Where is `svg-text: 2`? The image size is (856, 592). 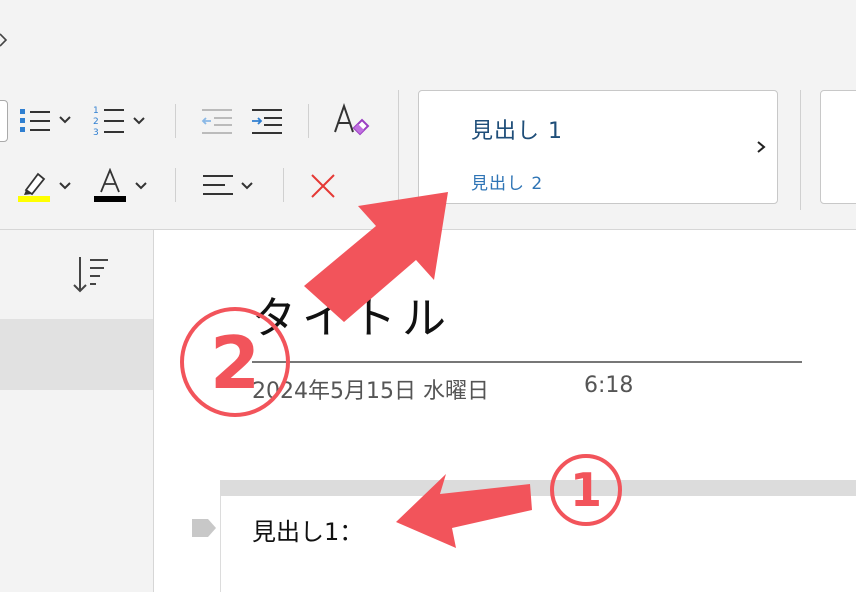 svg-text: 2 is located at coordinates (96, 122).